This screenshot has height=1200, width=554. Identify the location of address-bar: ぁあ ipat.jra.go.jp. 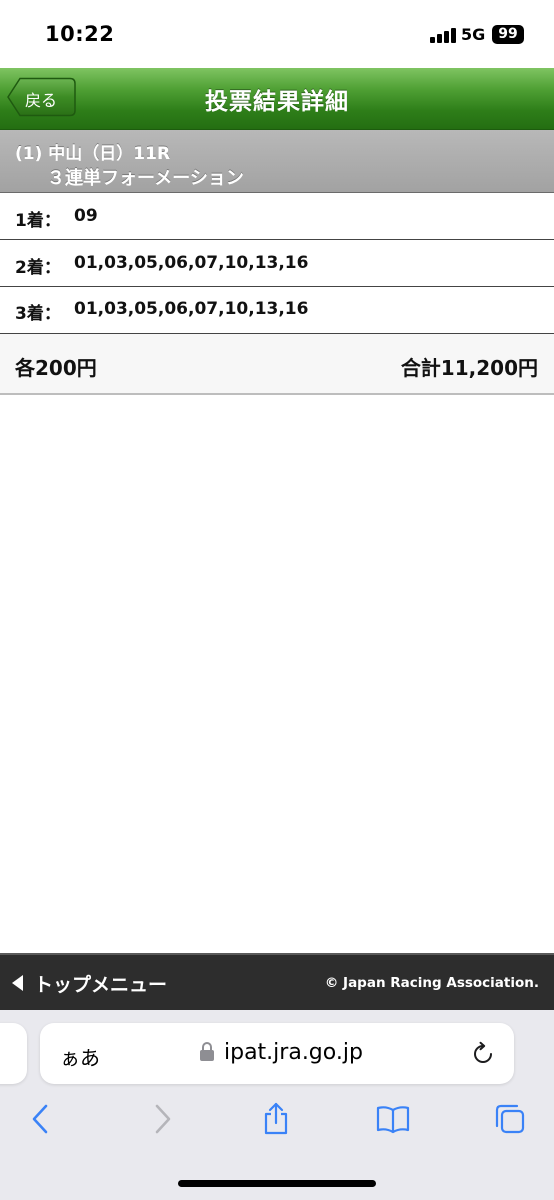
(277, 1053).